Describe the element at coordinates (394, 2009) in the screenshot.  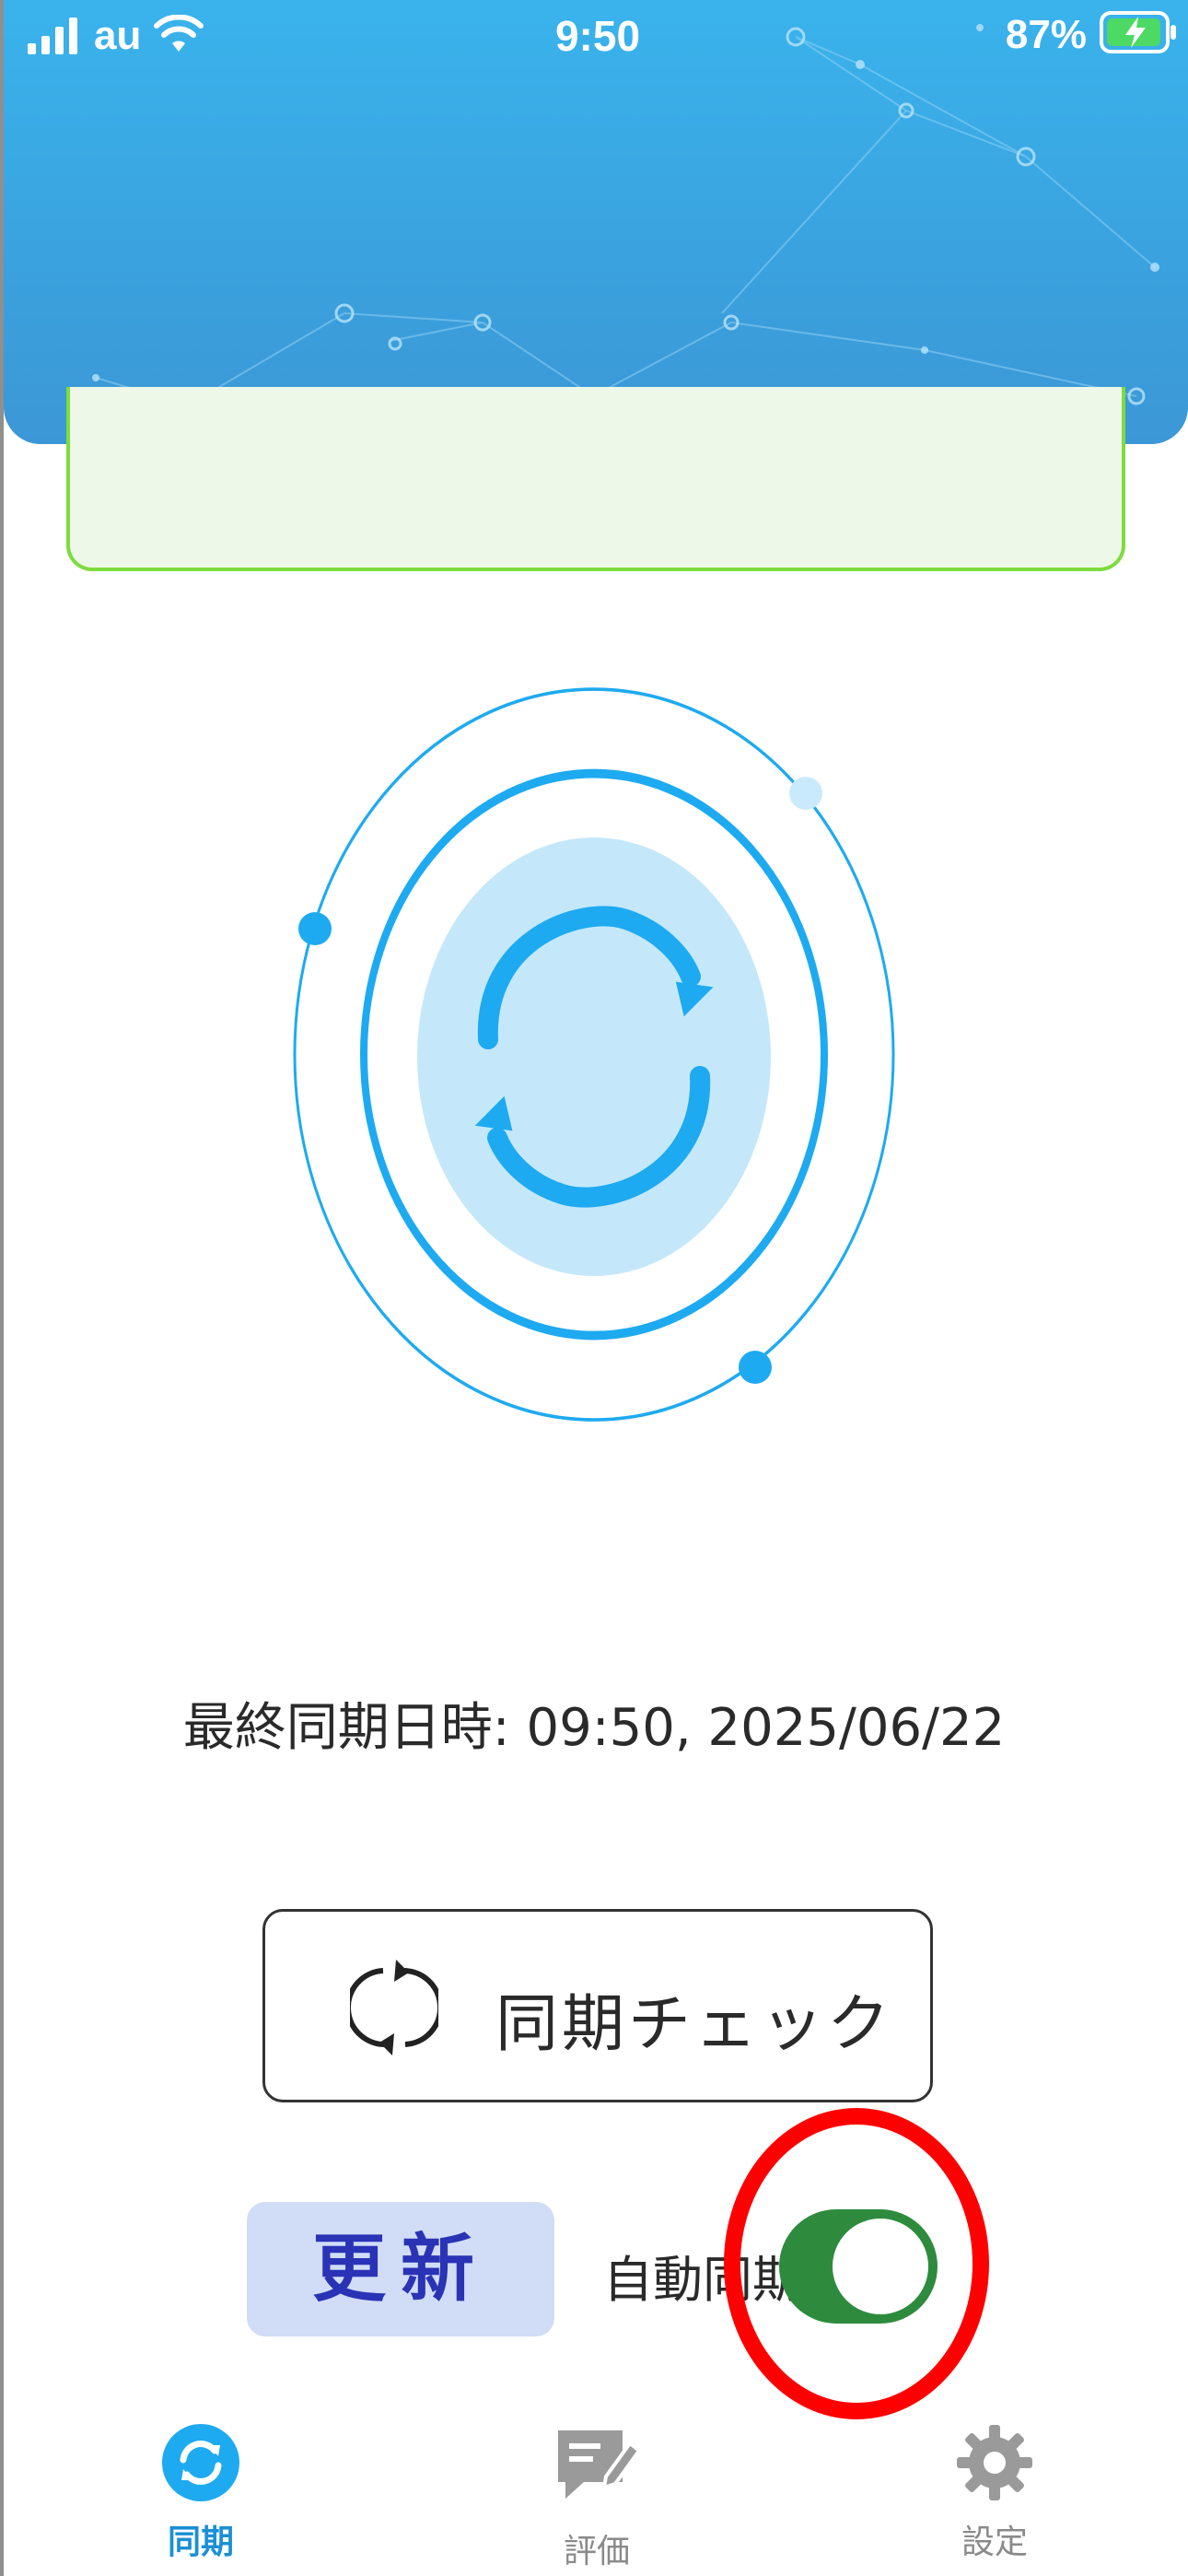
I see `refresh-icon` at that location.